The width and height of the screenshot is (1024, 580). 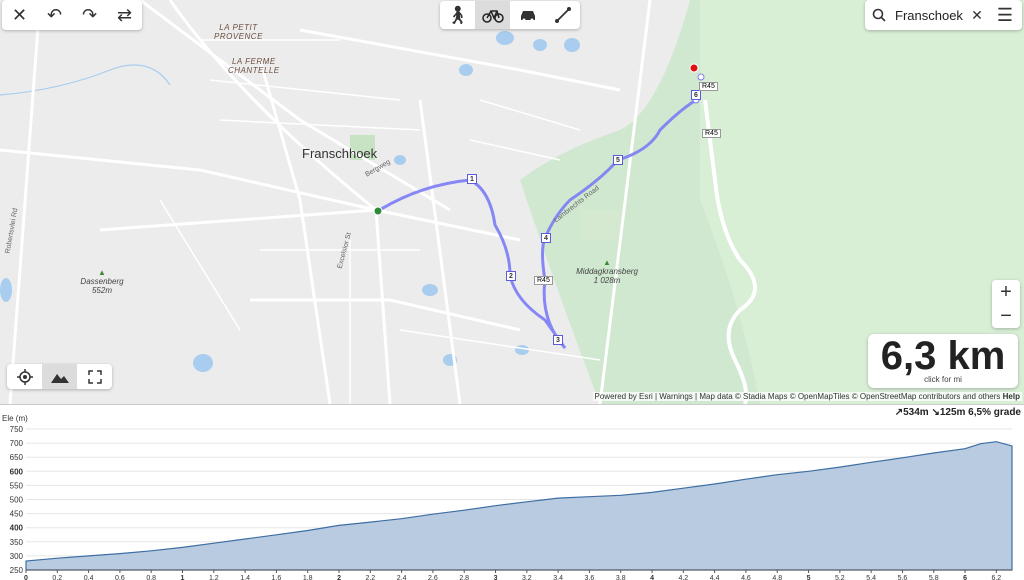 I want to click on x-tick-label: 4,8, so click(x=777, y=577).